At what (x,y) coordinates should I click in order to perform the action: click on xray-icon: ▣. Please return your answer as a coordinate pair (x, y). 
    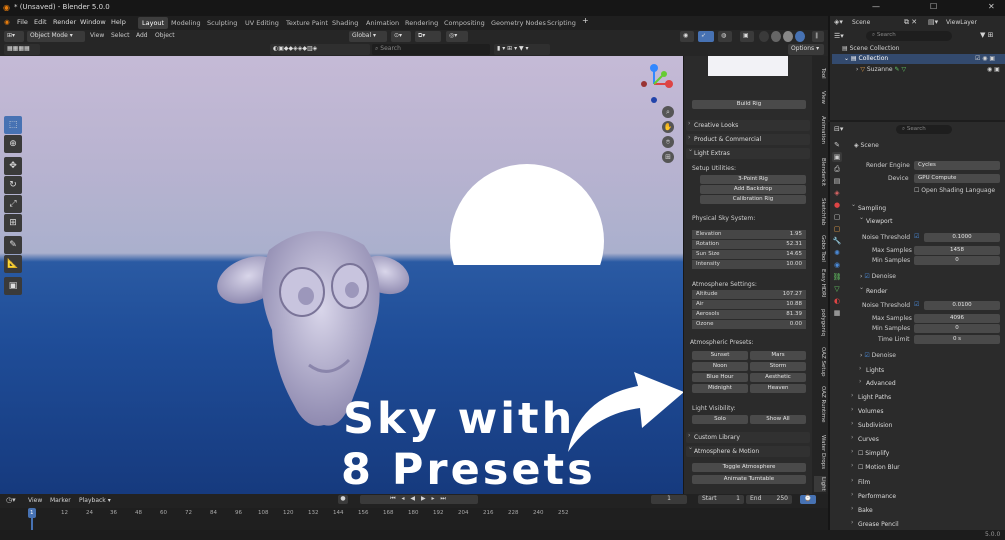
    Looking at the image, I should click on (747, 36).